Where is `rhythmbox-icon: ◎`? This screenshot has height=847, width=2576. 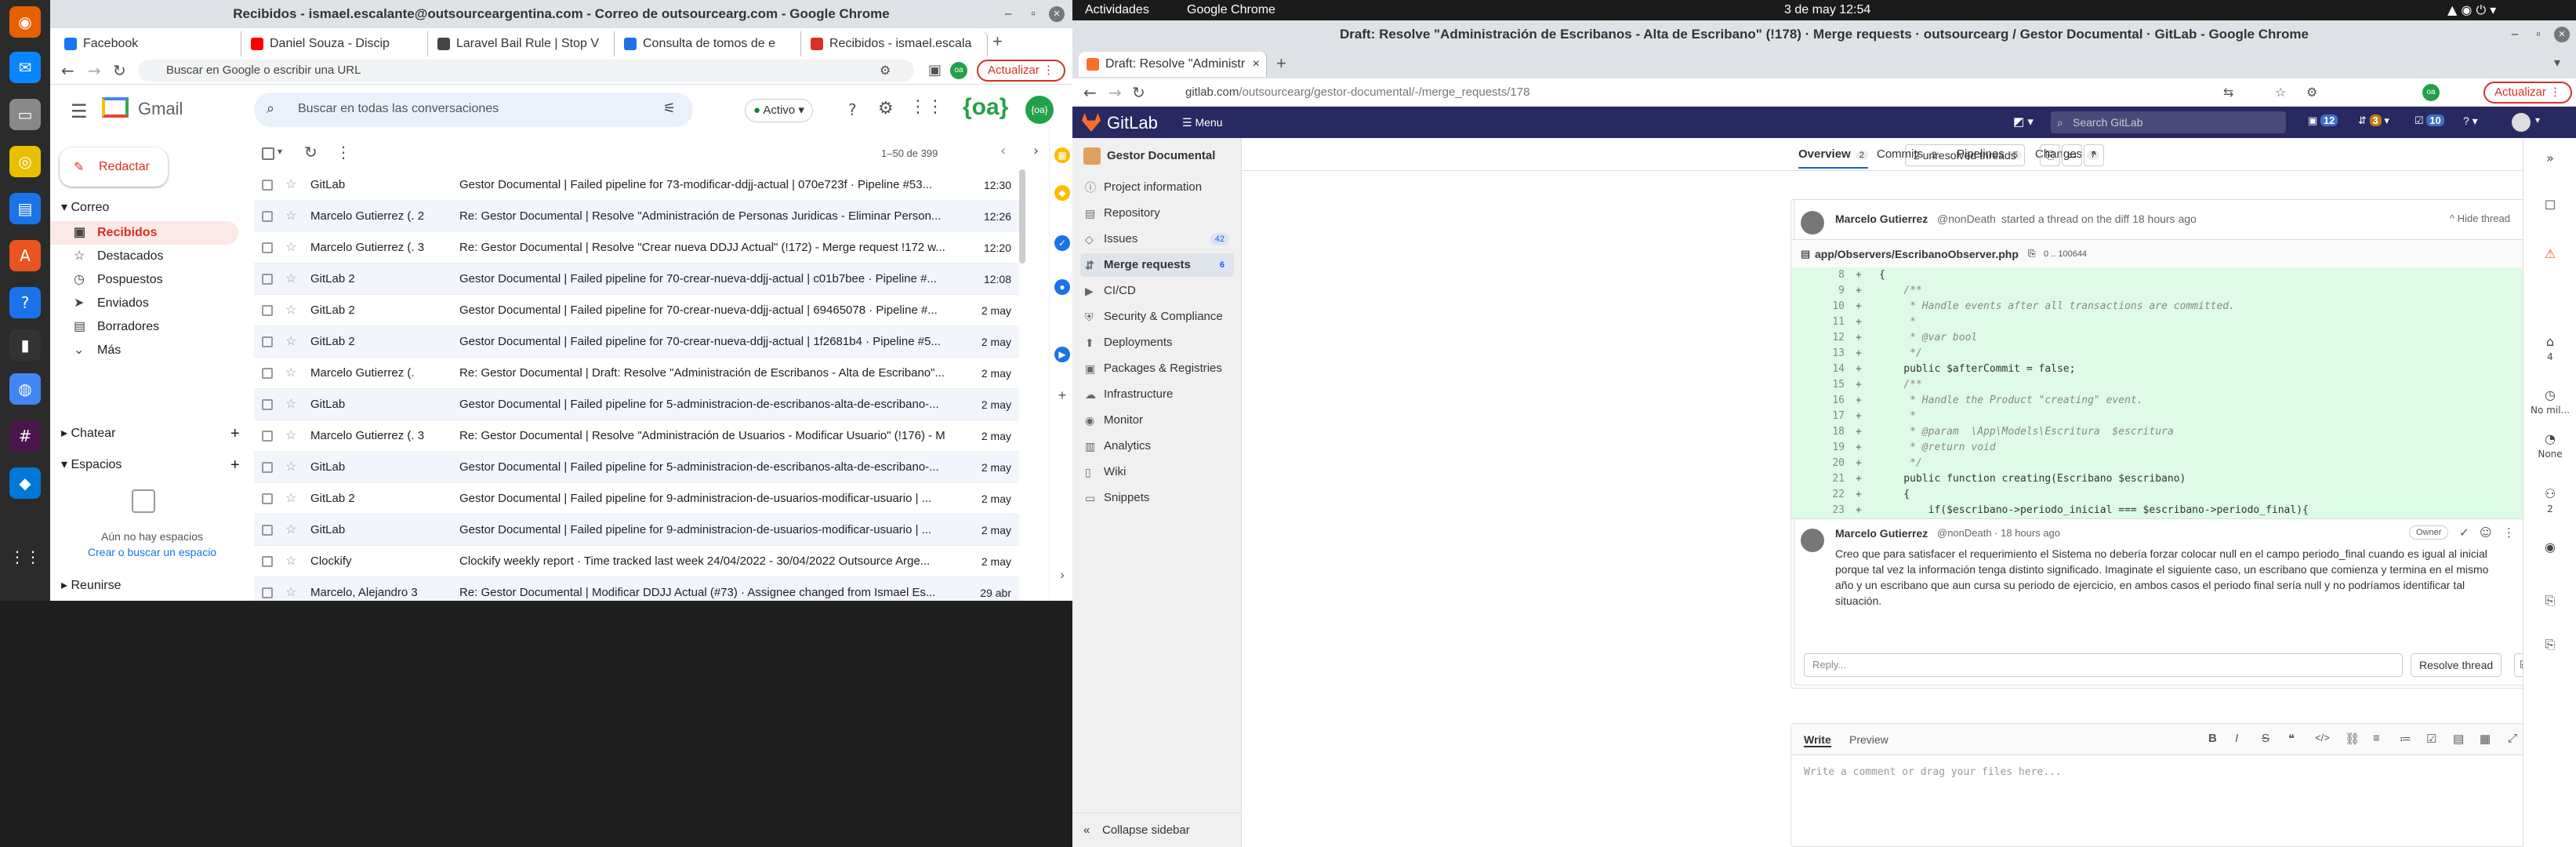
rhythmbox-icon: ◎ is located at coordinates (25, 161).